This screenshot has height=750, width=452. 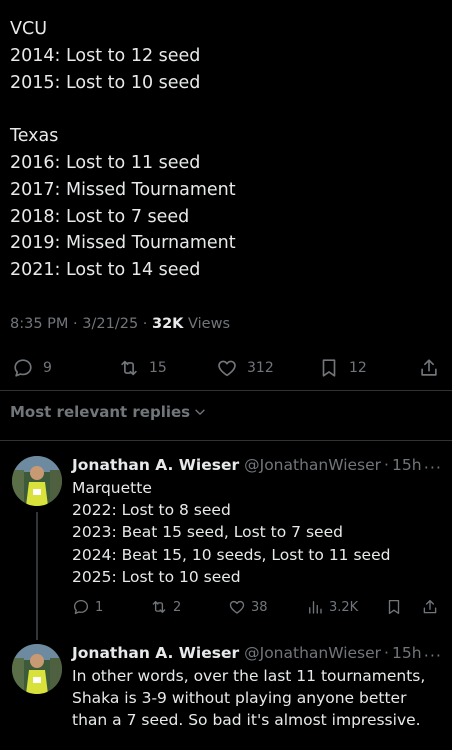 I want to click on views-label: Views, so click(x=209, y=324).